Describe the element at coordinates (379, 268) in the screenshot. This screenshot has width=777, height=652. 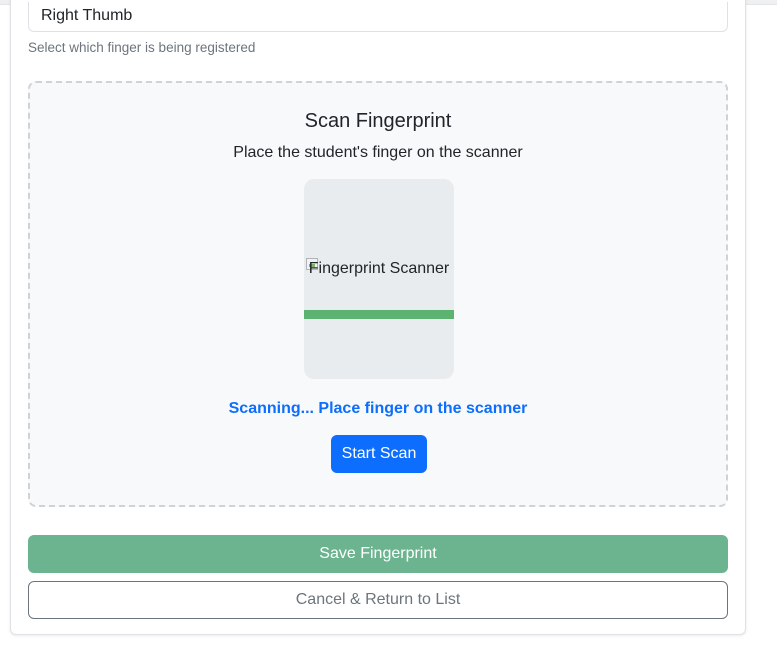
I see `scanner-image-alt-text: Fingerprint Scanner` at that location.